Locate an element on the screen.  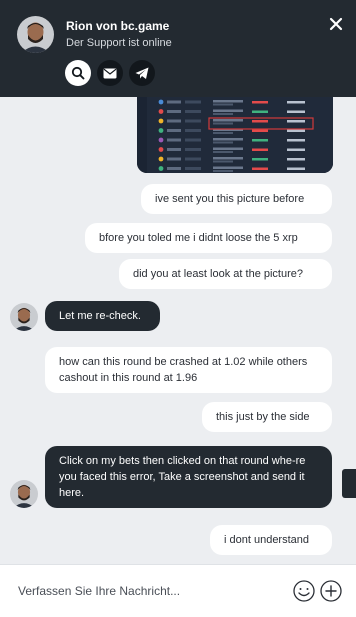
message-text: Let me re-check. is located at coordinates (100, 316).